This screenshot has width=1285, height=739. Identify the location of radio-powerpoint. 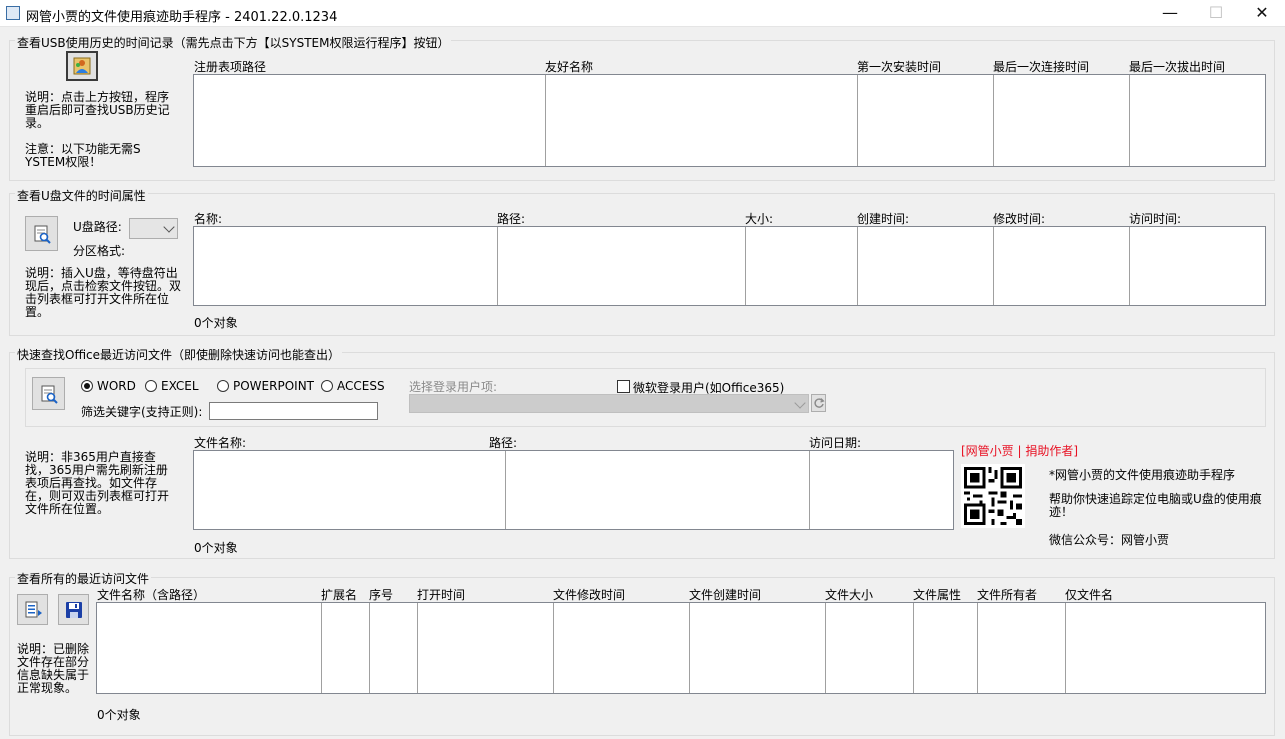
(223, 386).